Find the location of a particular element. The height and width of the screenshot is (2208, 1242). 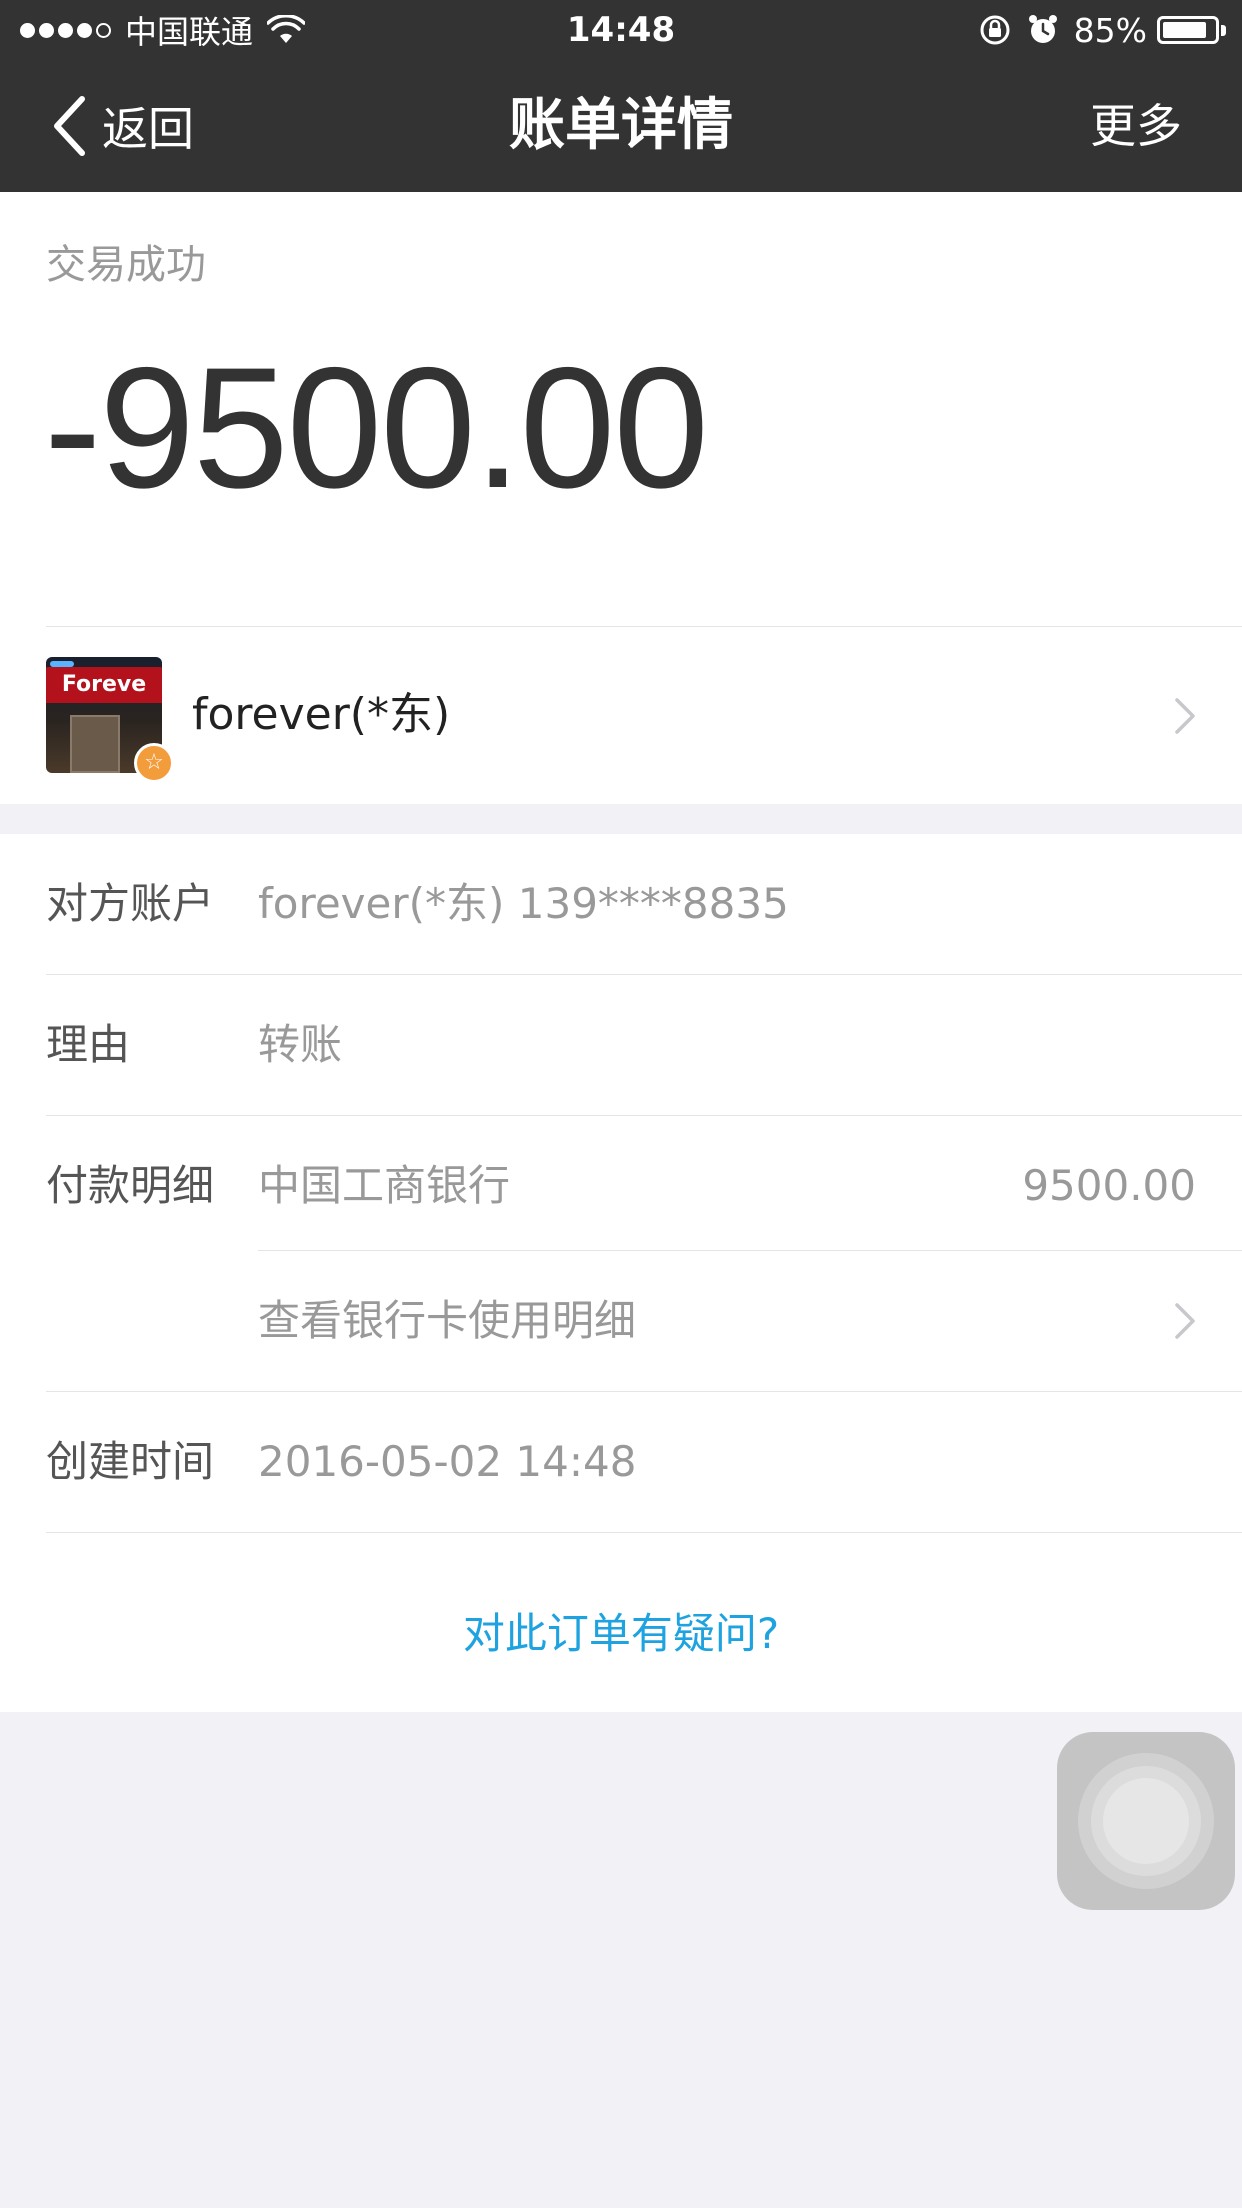

wifi-icon is located at coordinates (286, 29).